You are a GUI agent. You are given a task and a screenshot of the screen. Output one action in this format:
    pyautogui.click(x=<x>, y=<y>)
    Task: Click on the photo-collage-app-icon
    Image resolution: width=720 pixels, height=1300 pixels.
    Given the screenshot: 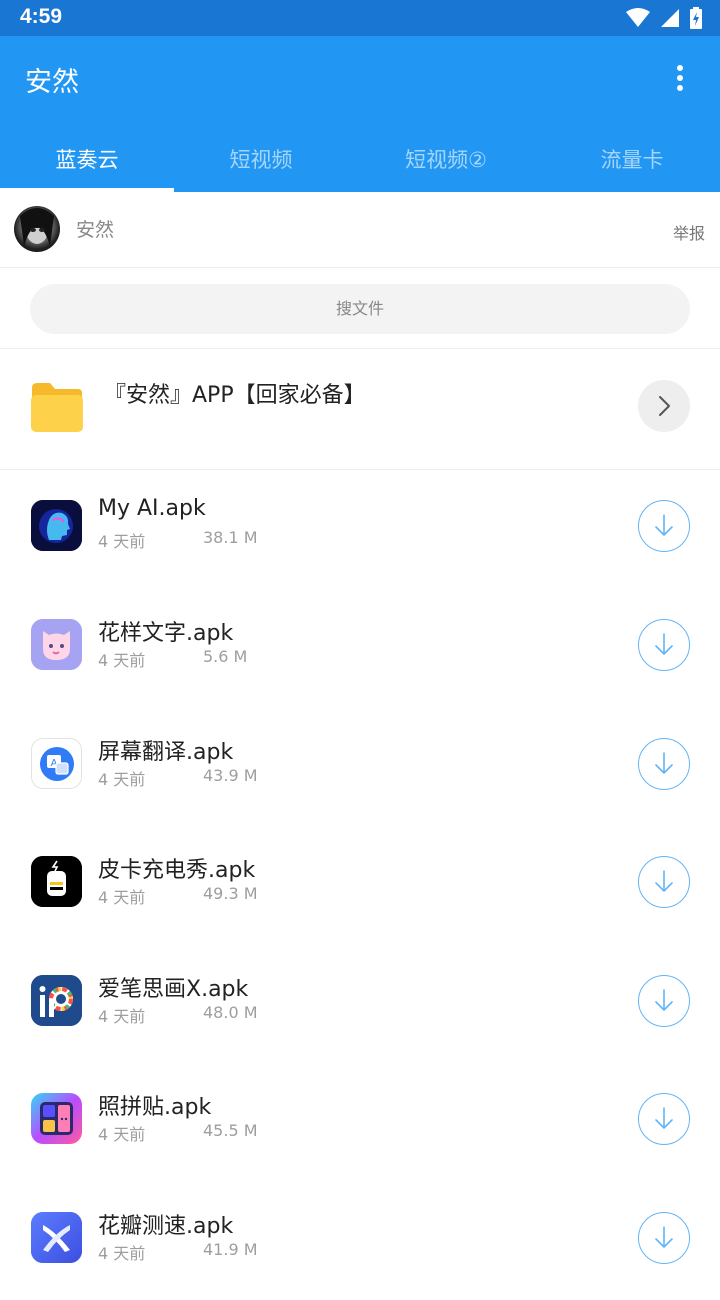 What is the action you would take?
    pyautogui.click(x=56, y=1118)
    